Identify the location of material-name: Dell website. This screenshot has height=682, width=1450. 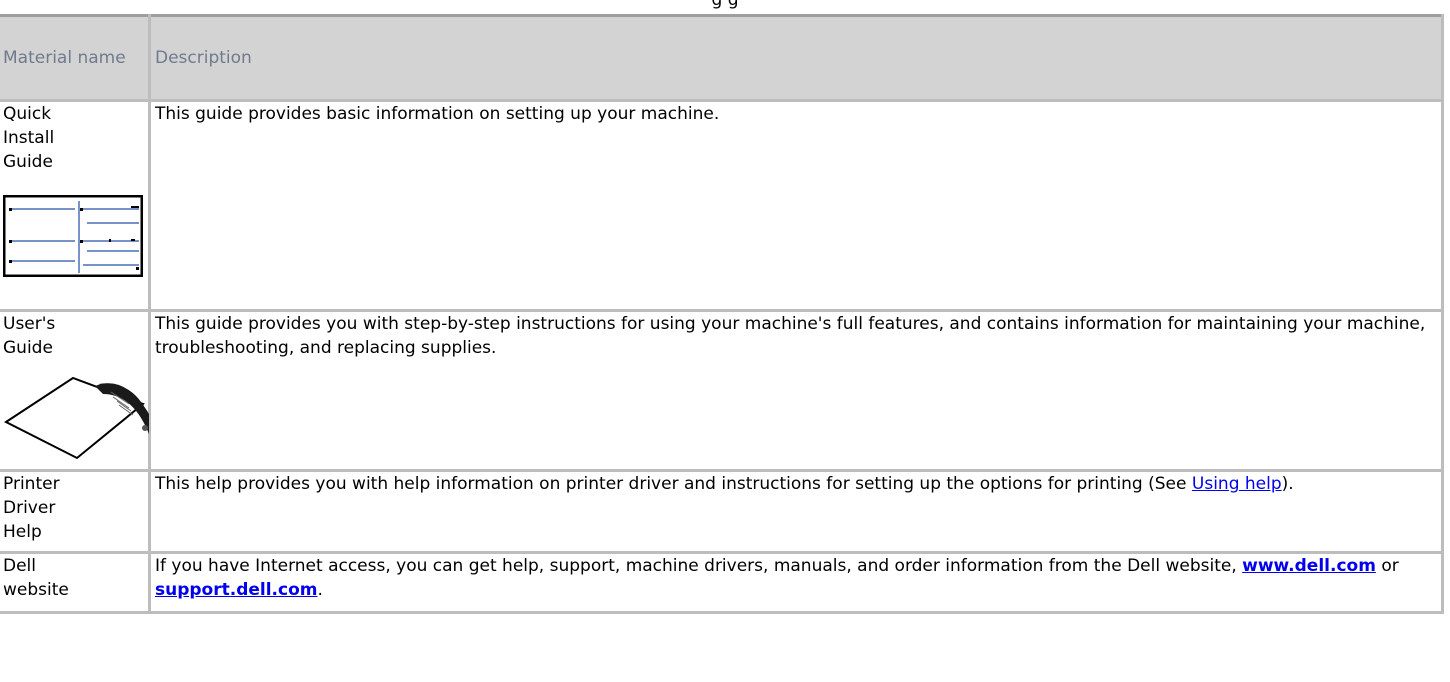
(36, 578).